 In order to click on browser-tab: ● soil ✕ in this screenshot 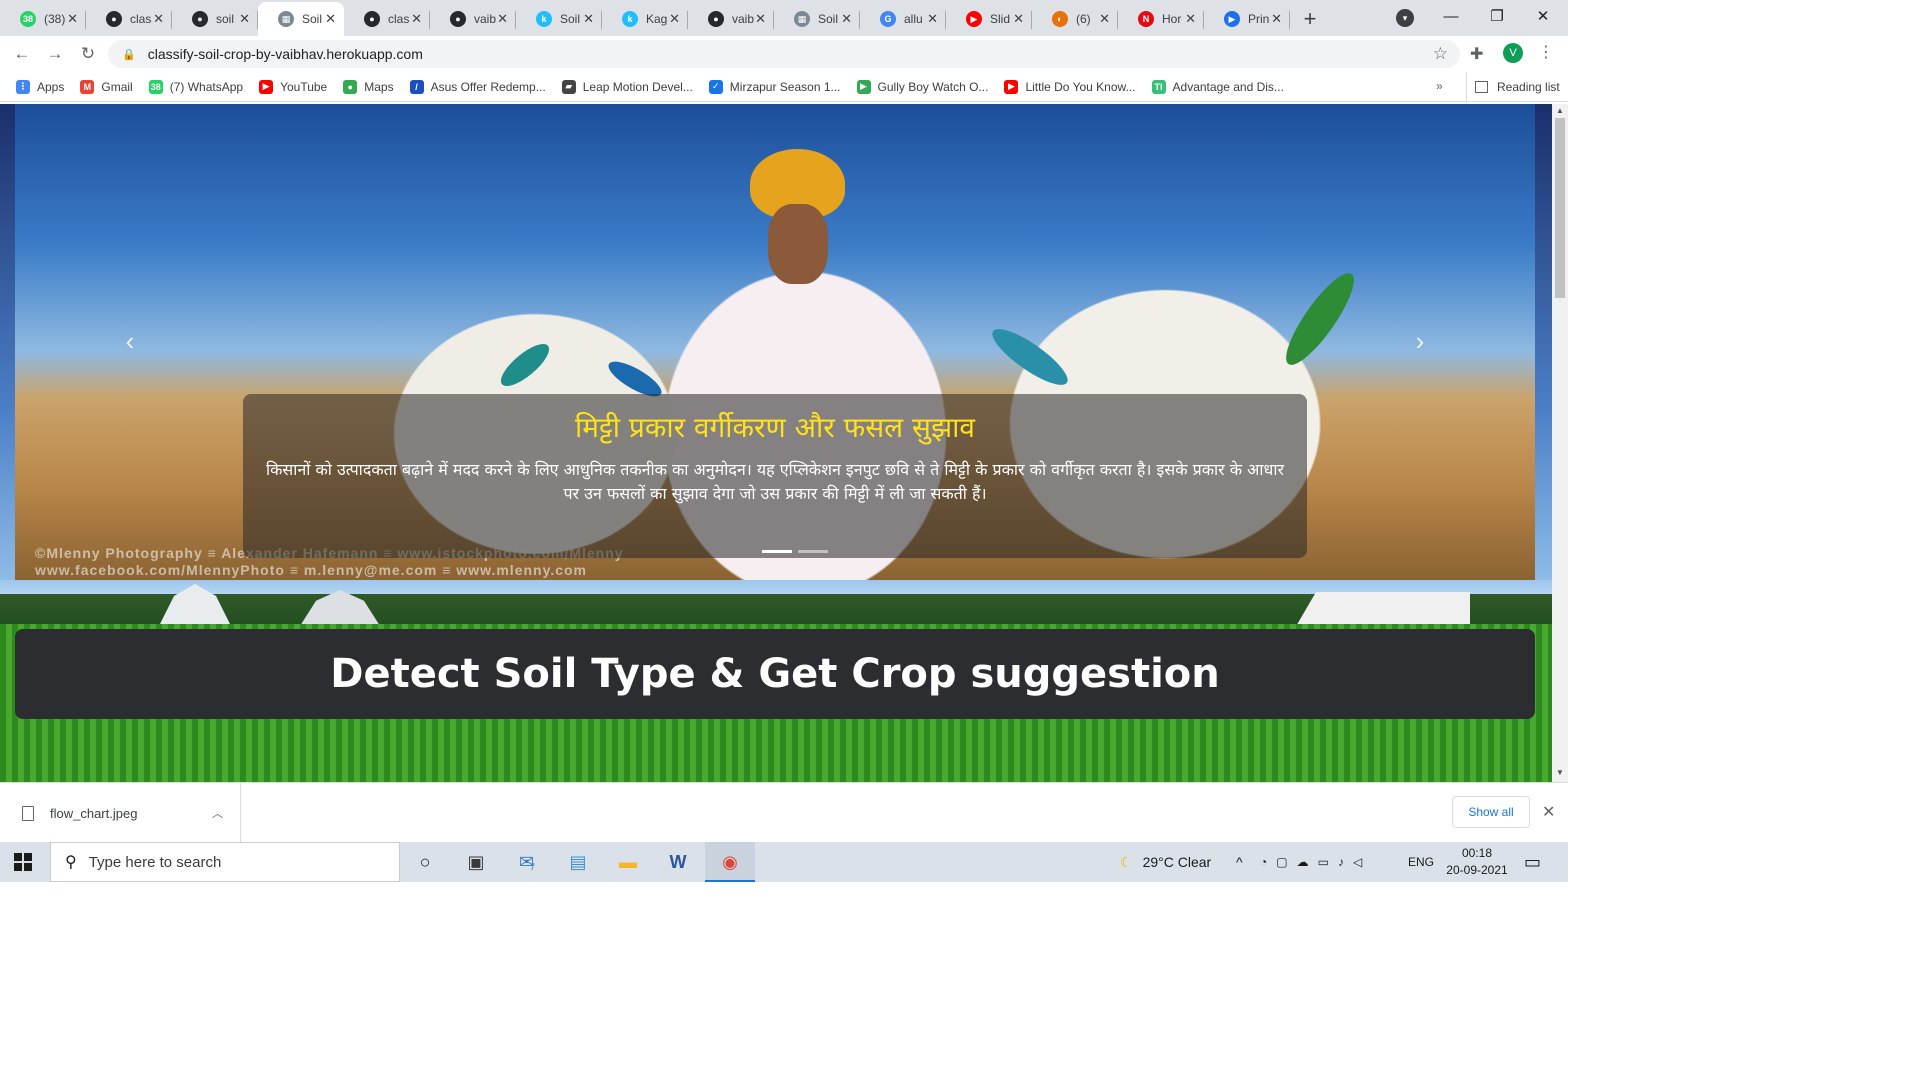, I will do `click(215, 19)`.